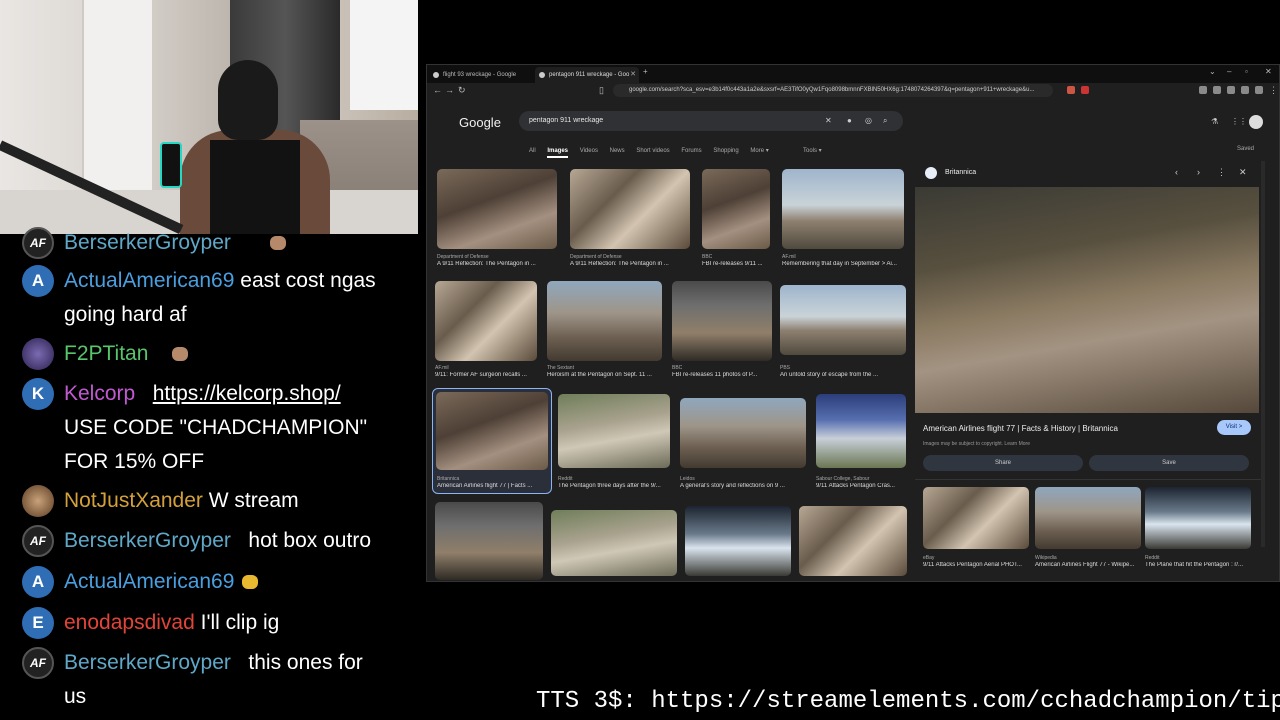  I want to click on webcam-door, so click(117, 100).